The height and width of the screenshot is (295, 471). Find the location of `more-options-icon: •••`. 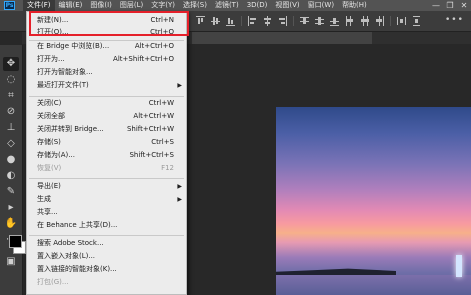

more-options-icon: ••• is located at coordinates (454, 20).